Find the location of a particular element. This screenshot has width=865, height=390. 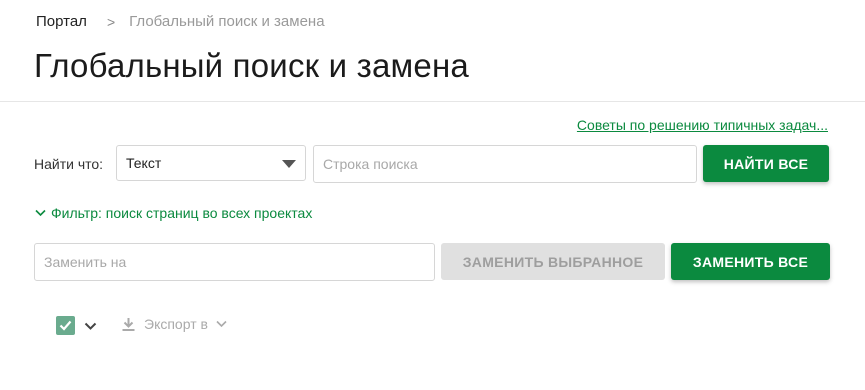

search-input is located at coordinates (505, 164).